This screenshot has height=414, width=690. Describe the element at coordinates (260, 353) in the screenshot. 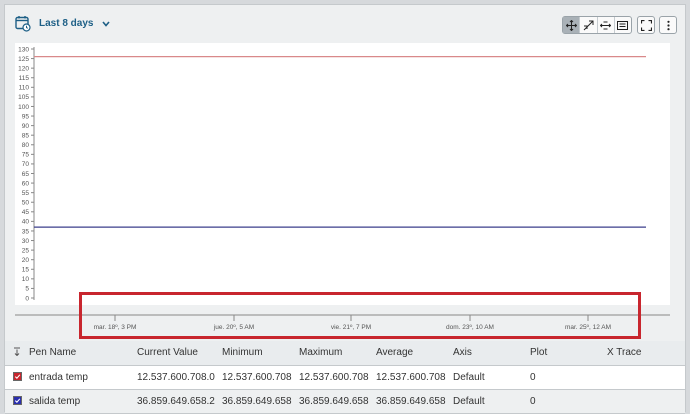

I see `column-header-minimum: Minimum` at that location.